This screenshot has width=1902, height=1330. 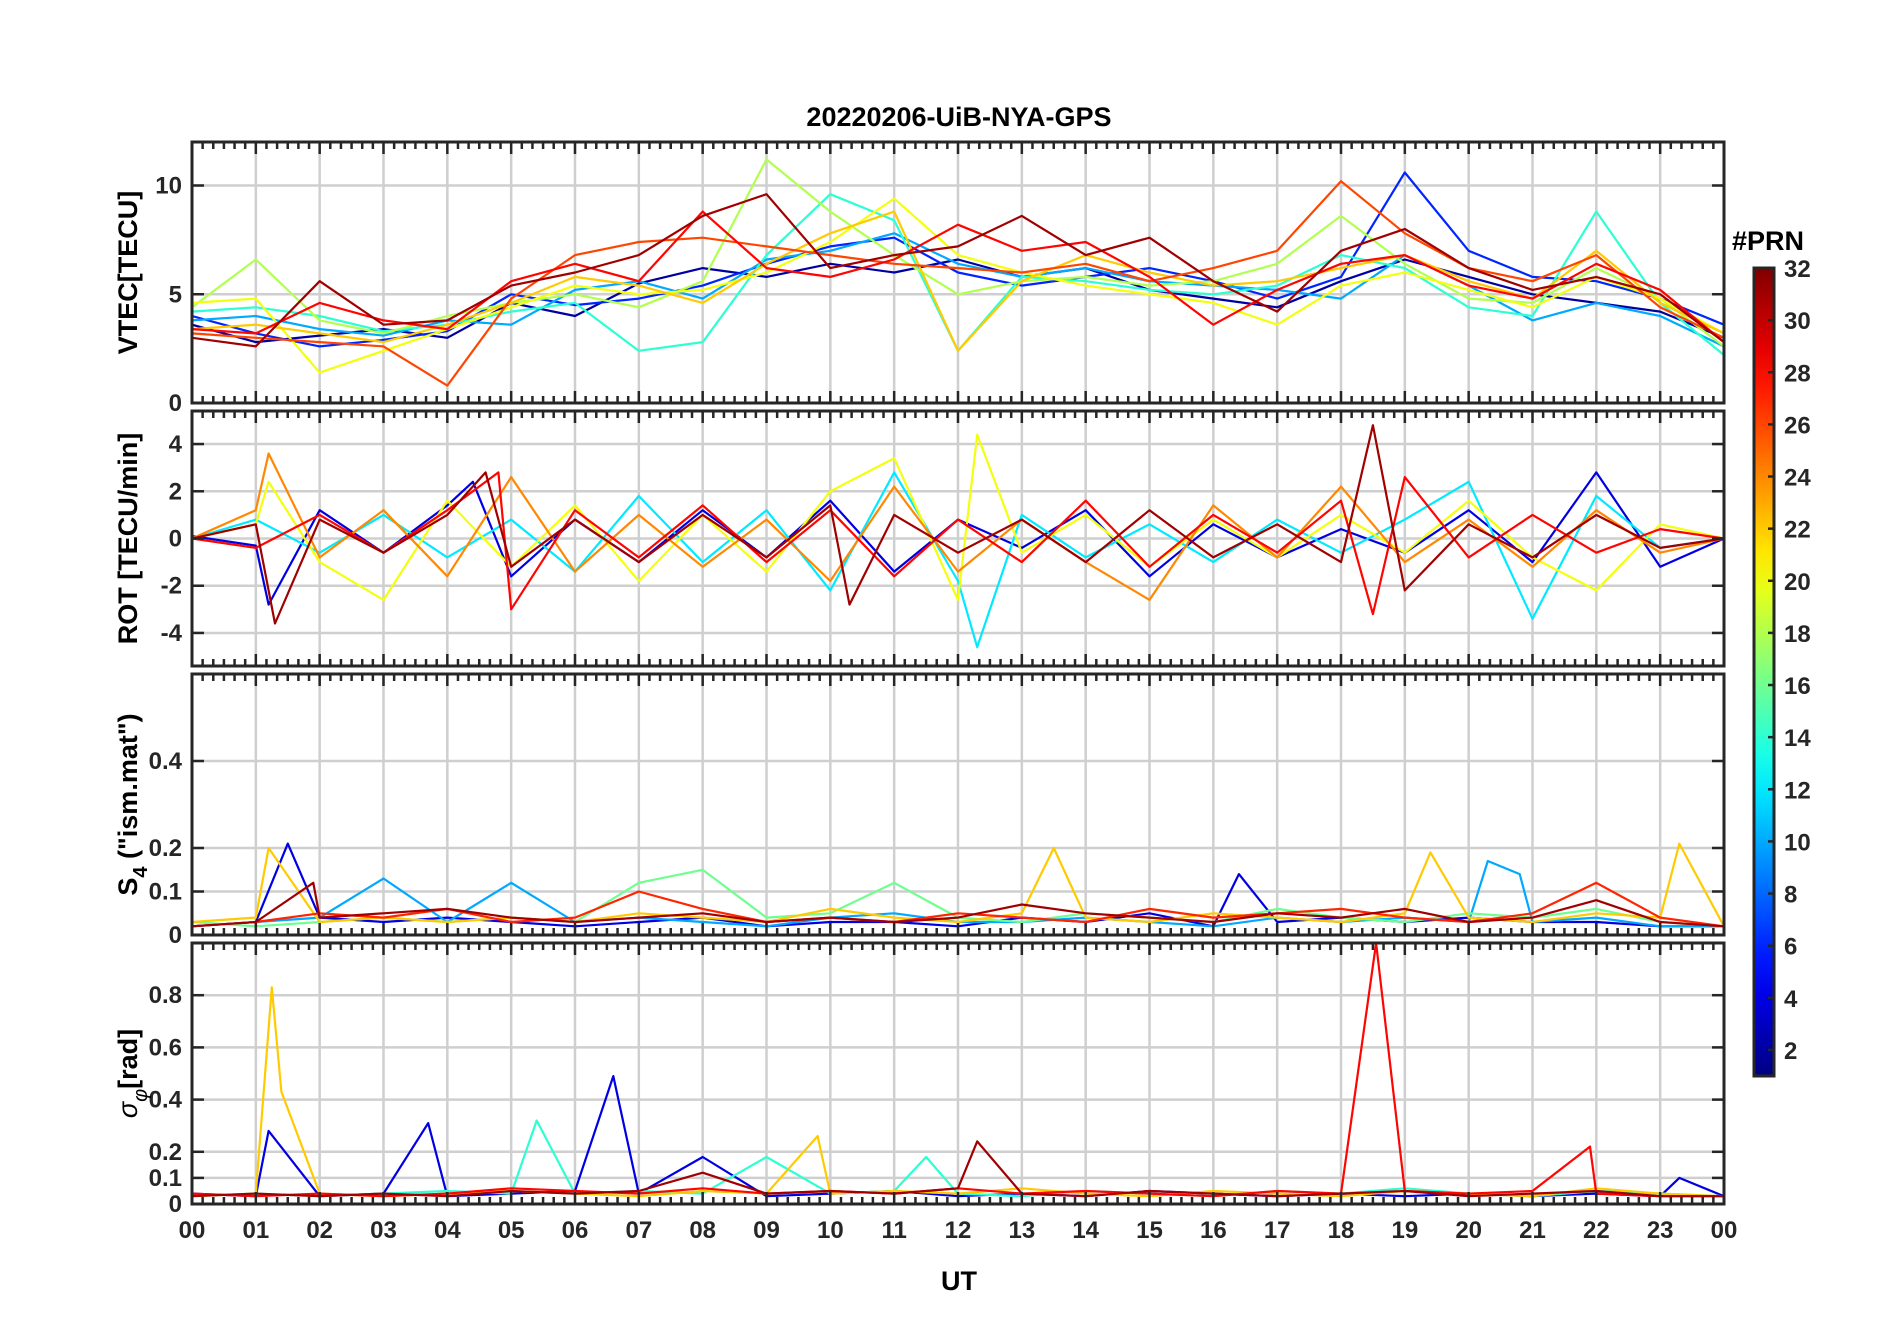 I want to click on colorbar-tick-label: 30, so click(x=1797, y=321).